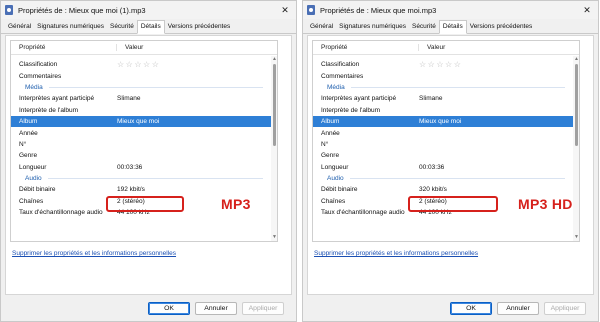 This screenshot has height=322, width=600. Describe the element at coordinates (450, 10) in the screenshot. I see `title-bar: Propriétés de : Mieux que moi.mp3 ✕` at that location.